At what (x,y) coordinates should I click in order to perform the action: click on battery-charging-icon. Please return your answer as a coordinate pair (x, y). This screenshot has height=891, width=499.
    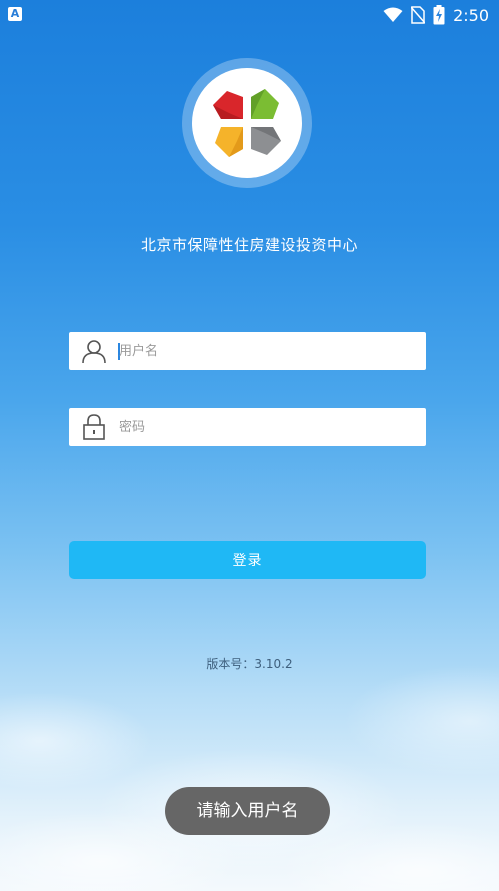
    Looking at the image, I should click on (439, 15).